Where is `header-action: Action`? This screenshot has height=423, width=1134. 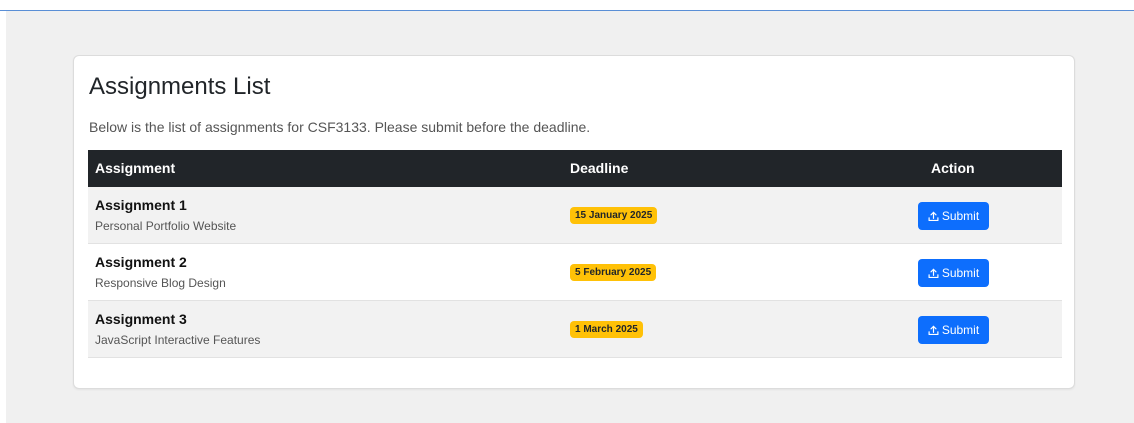
header-action: Action is located at coordinates (953, 168).